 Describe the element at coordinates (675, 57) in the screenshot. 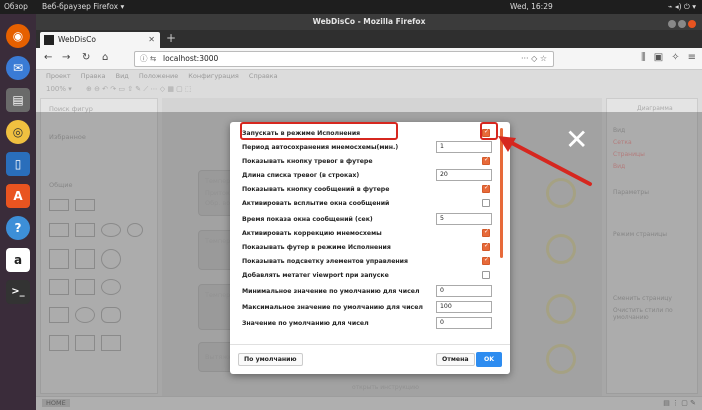

I see `extension-icon: ✧` at that location.